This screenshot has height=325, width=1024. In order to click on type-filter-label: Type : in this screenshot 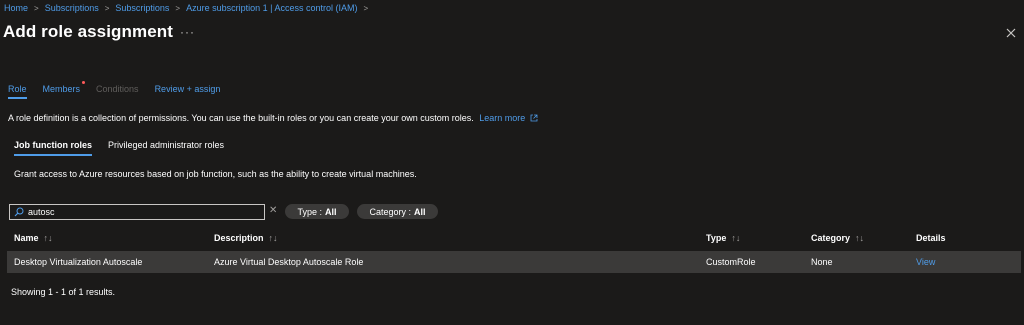, I will do `click(309, 211)`.